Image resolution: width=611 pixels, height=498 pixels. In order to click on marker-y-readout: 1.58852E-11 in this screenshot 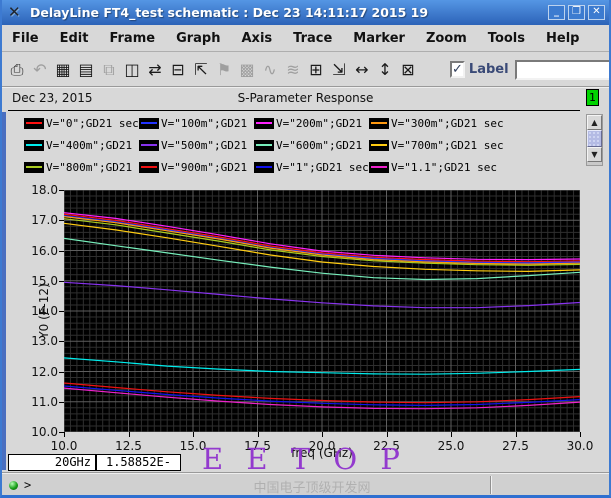, I will do `click(138, 469)`.